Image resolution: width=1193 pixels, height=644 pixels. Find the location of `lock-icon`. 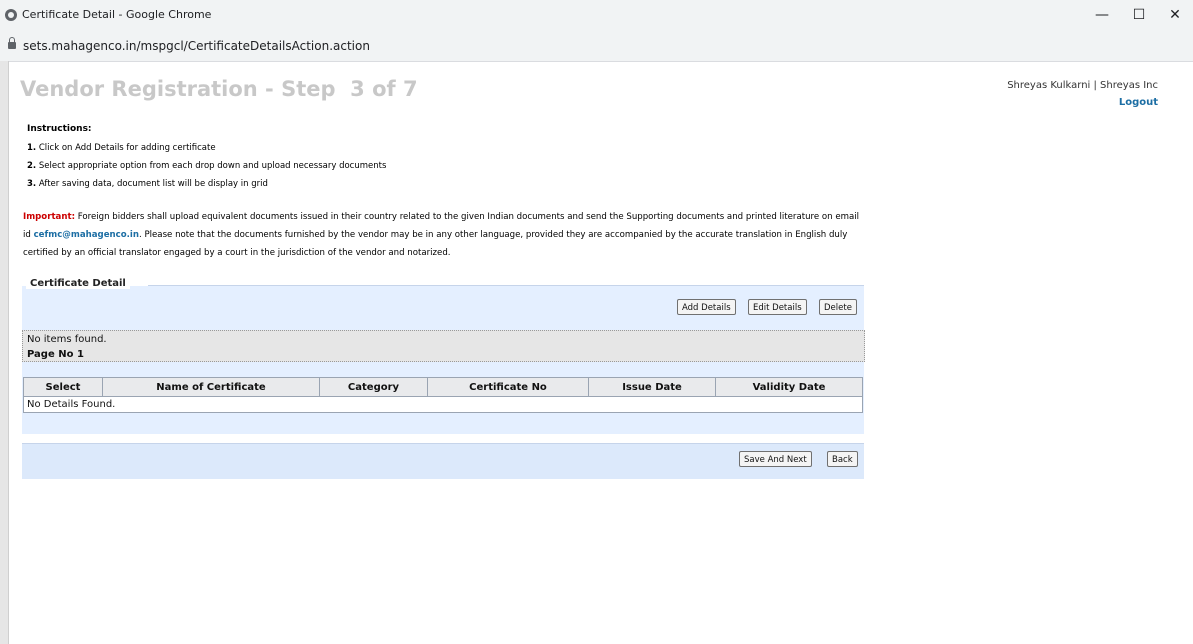

lock-icon is located at coordinates (12, 43).